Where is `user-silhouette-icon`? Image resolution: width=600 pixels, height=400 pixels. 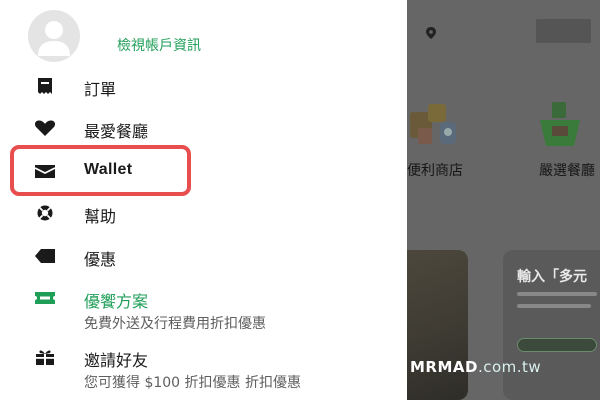
user-silhouette-icon is located at coordinates (54, 38).